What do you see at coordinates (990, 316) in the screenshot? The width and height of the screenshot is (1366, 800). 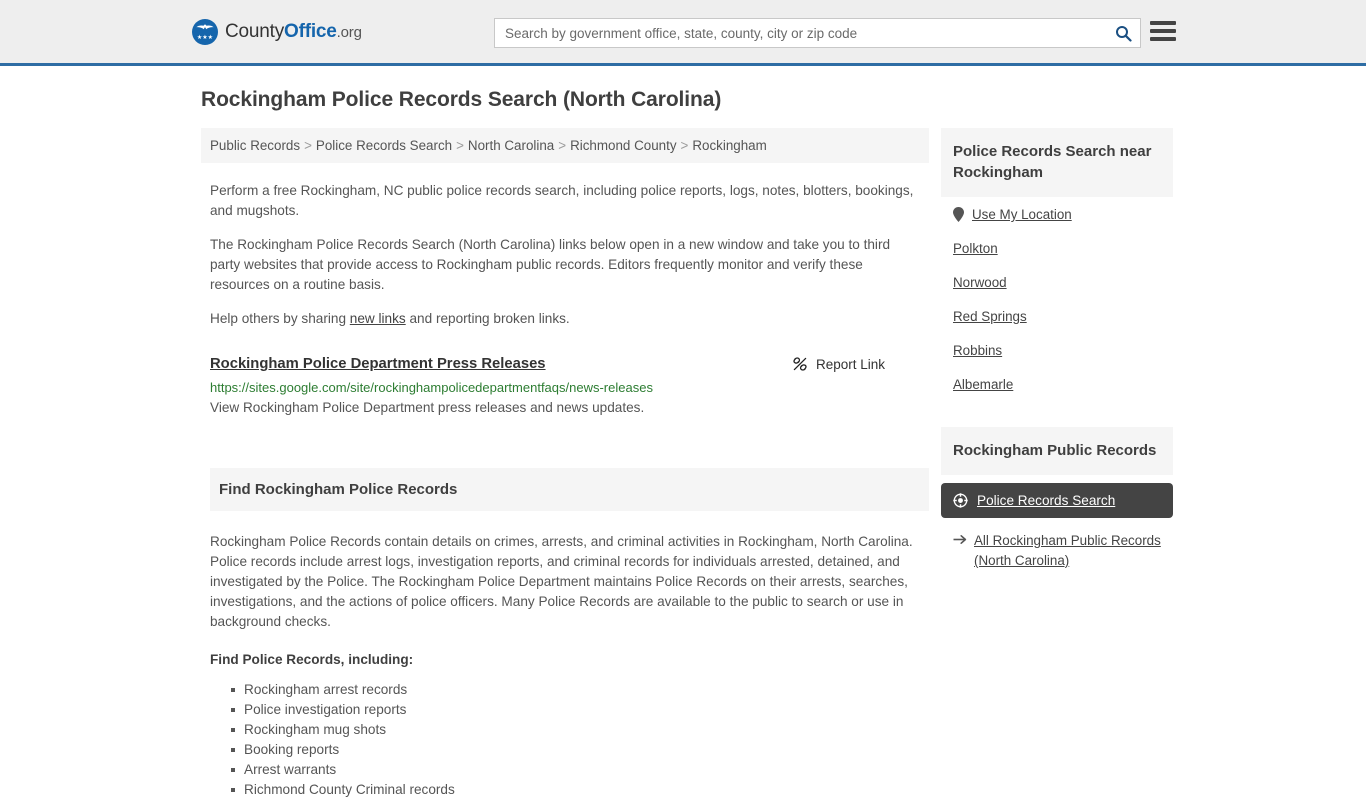 I see `nearby-place-link: Red Springs` at bounding box center [990, 316].